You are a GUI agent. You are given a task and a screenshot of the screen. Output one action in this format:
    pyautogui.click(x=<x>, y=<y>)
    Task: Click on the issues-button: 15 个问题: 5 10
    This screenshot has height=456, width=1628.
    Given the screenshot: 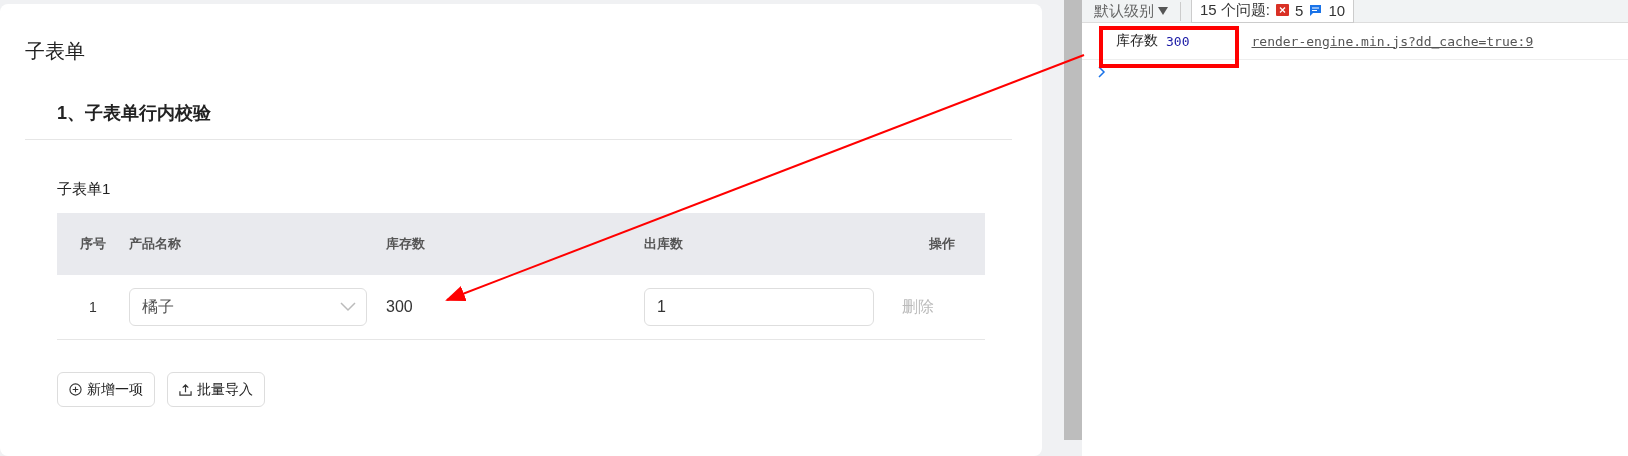 What is the action you would take?
    pyautogui.click(x=1273, y=11)
    